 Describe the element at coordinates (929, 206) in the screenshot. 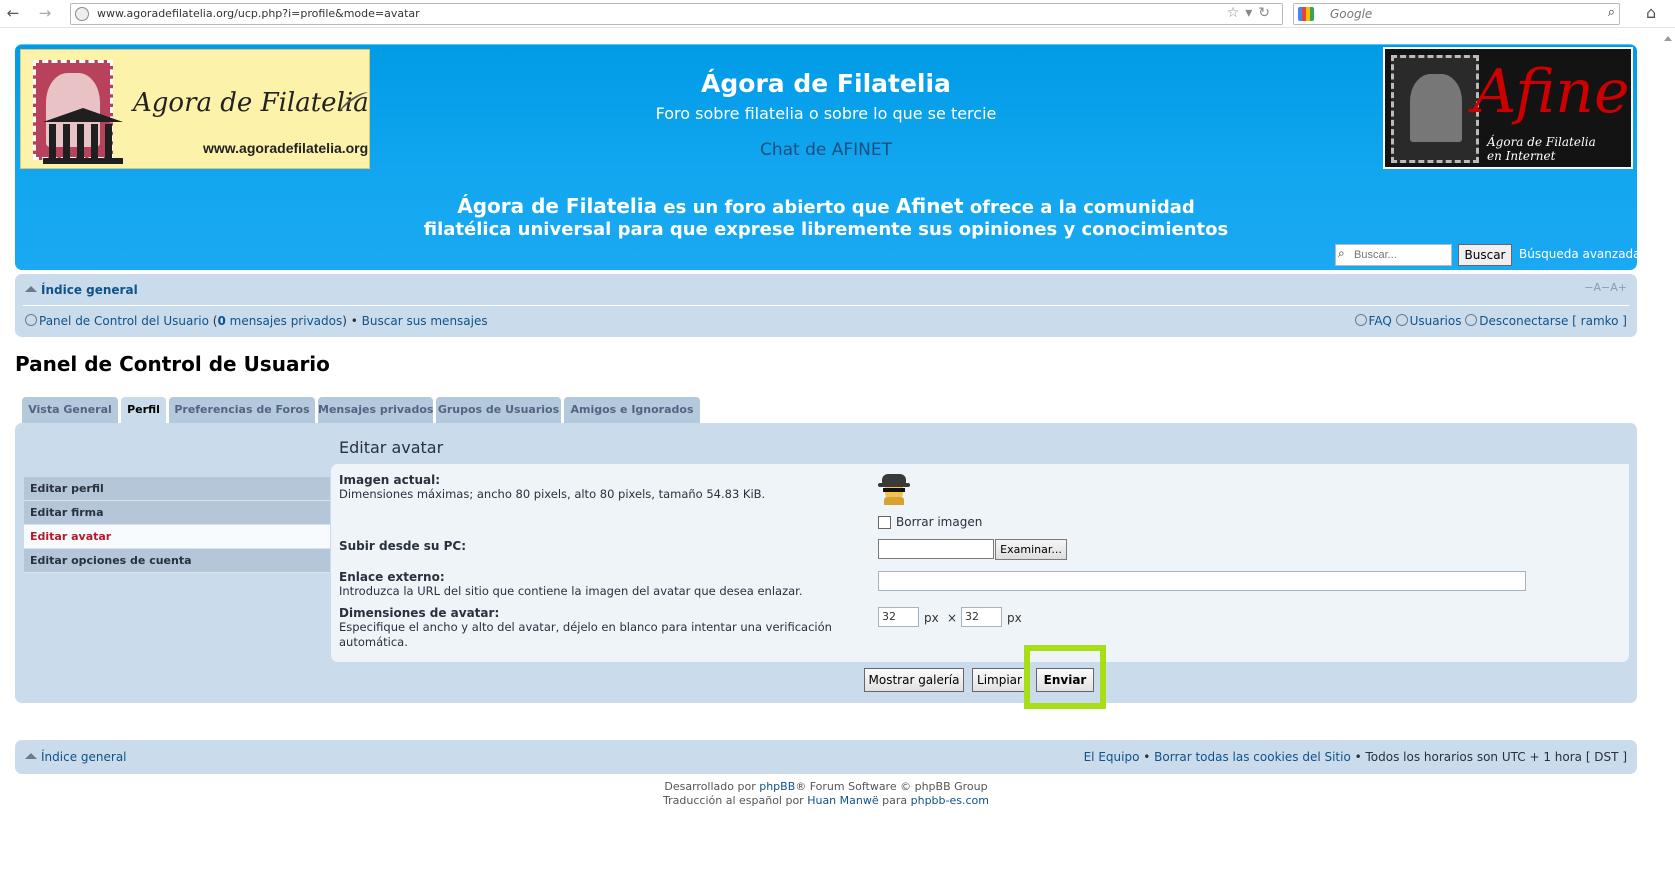

I see `tagline-afinet: Afinet` at that location.